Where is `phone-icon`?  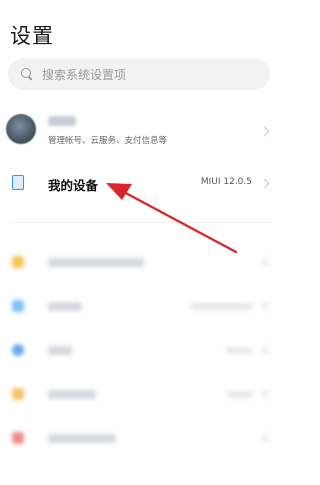
phone-icon is located at coordinates (18, 182).